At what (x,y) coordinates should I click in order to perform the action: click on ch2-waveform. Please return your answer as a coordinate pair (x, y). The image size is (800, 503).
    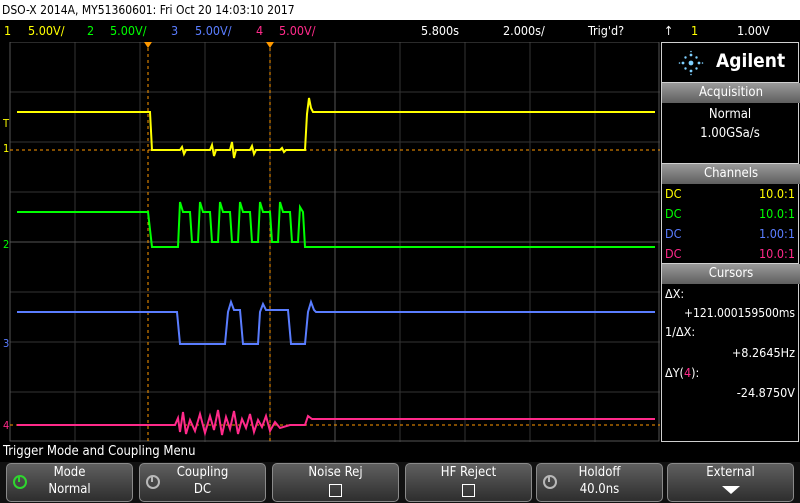
    Looking at the image, I should click on (336, 224).